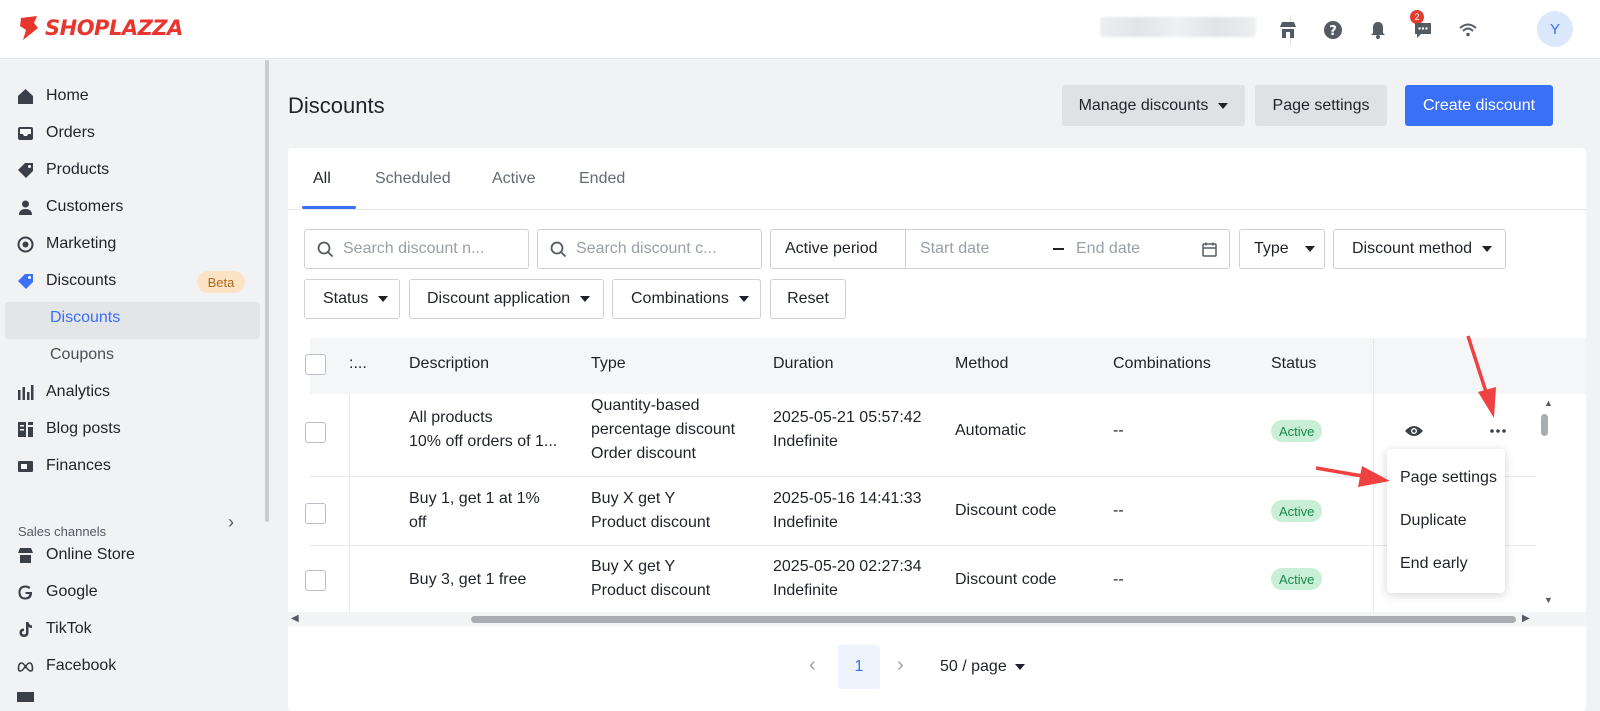  I want to click on active-period-field: Active period Start date End date, so click(1000, 249).